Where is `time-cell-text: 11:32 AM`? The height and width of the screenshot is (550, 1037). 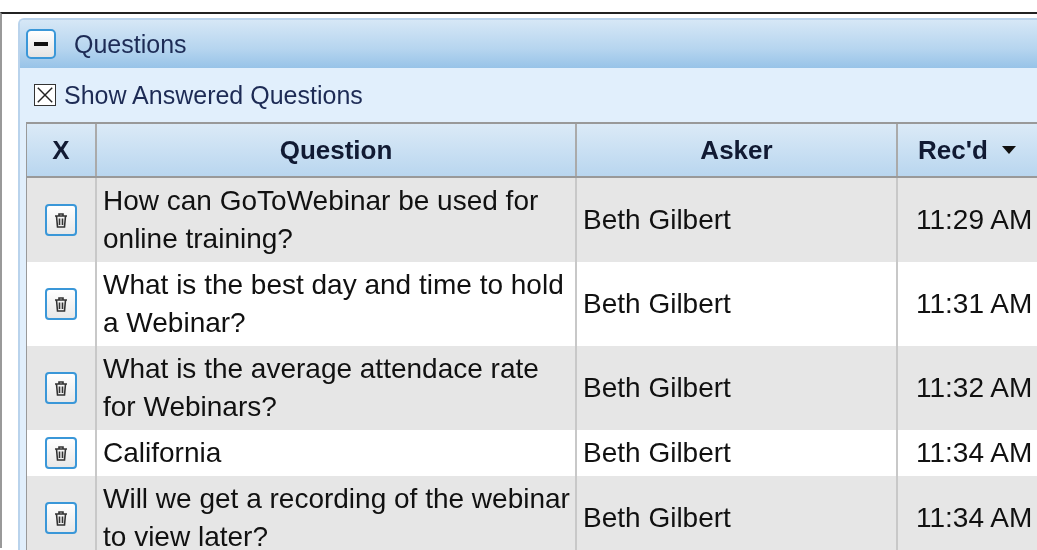 time-cell-text: 11:32 AM is located at coordinates (974, 388).